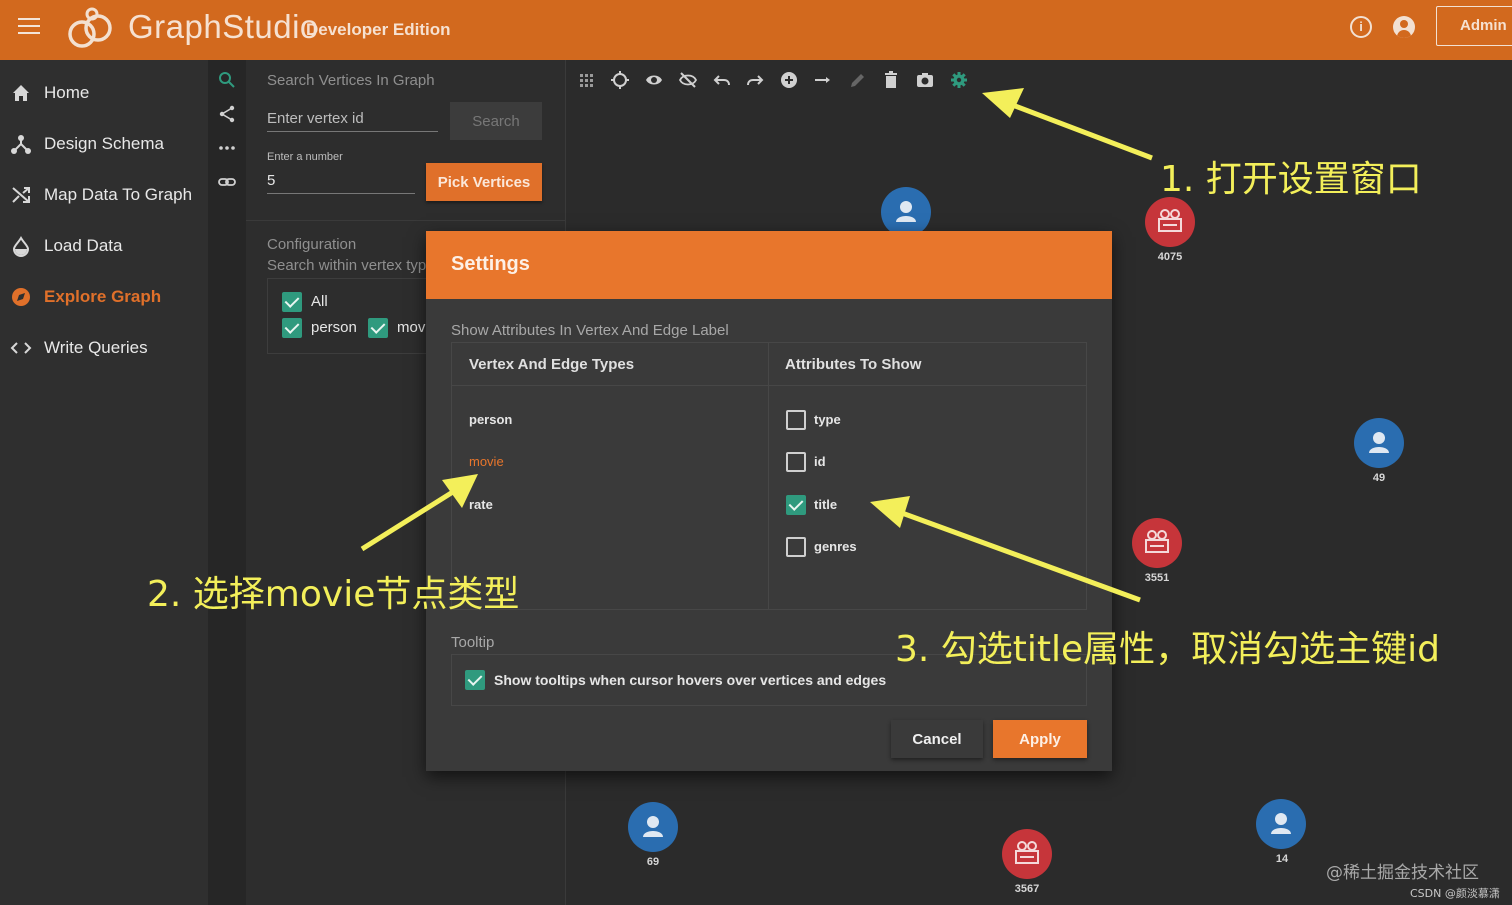 This screenshot has height=905, width=1512. I want to click on attributes-section-label: Show Attributes In Vertex And Edge Label, so click(590, 330).